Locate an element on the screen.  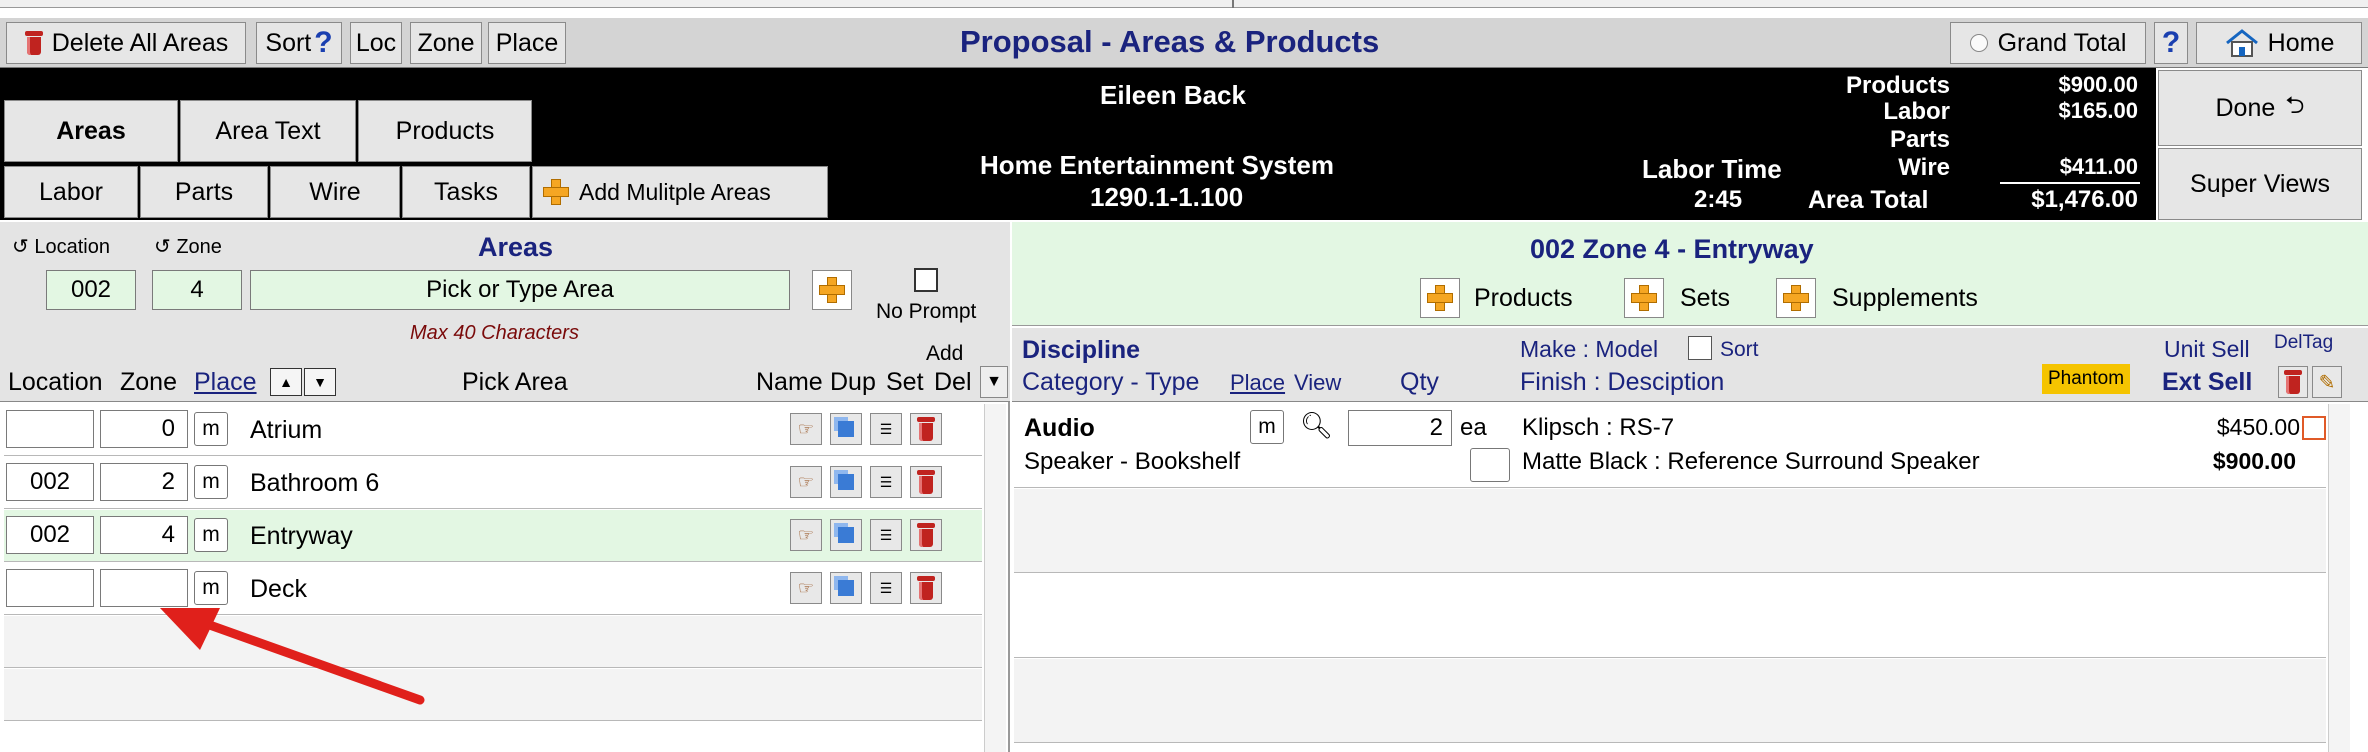
grand-total-button: Grand Total is located at coordinates (2048, 43).